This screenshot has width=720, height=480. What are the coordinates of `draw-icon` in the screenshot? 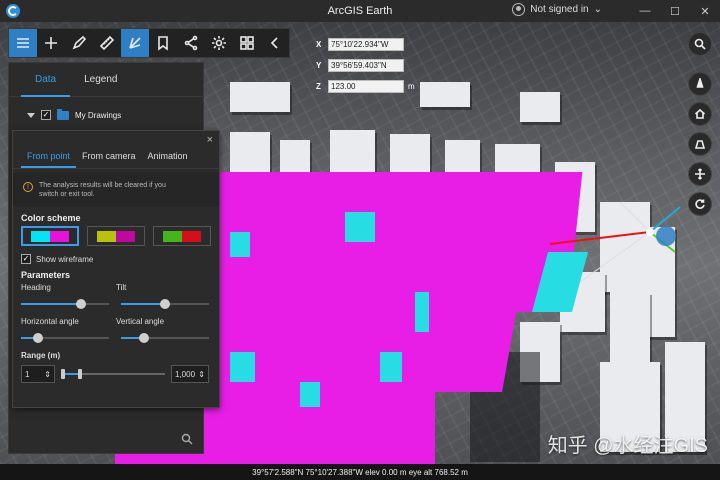 It's located at (79, 42).